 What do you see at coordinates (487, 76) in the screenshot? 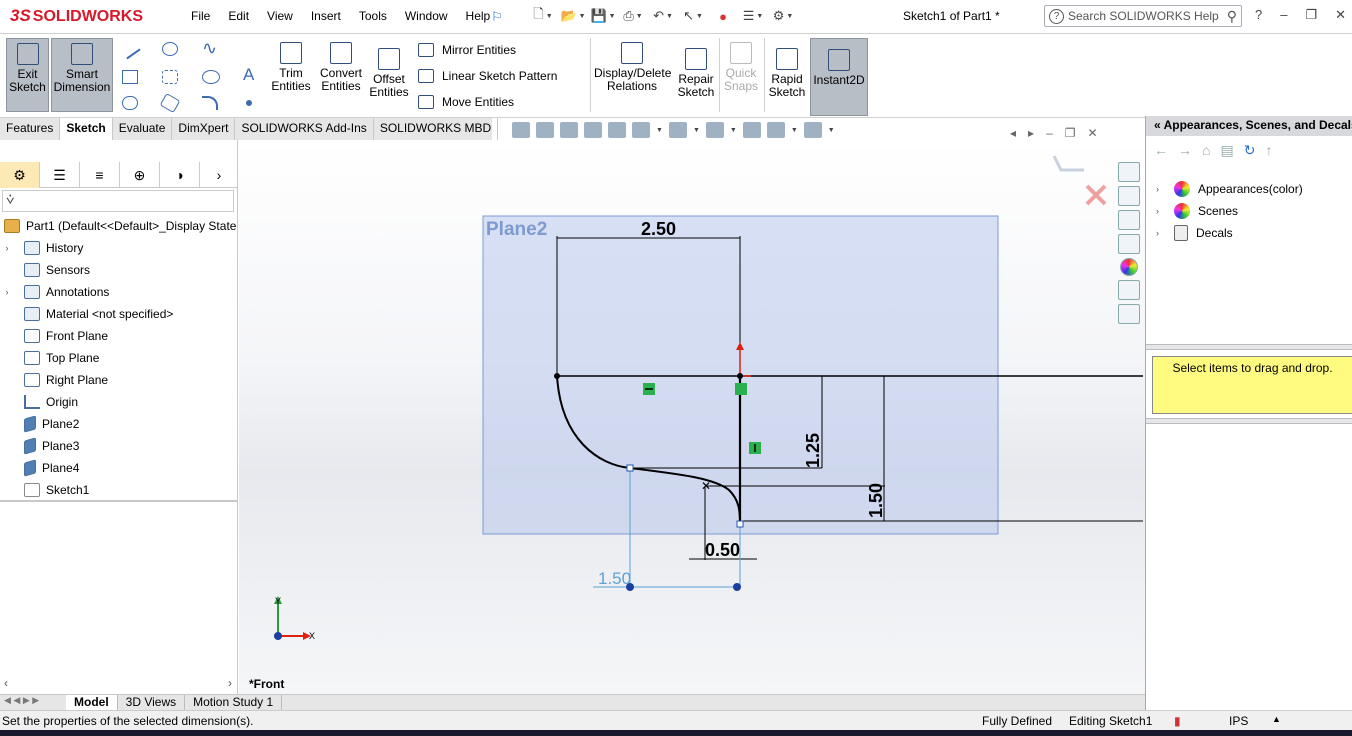
I see `linear-sketch-pattern-button: Linear Sketch Pattern` at bounding box center [487, 76].